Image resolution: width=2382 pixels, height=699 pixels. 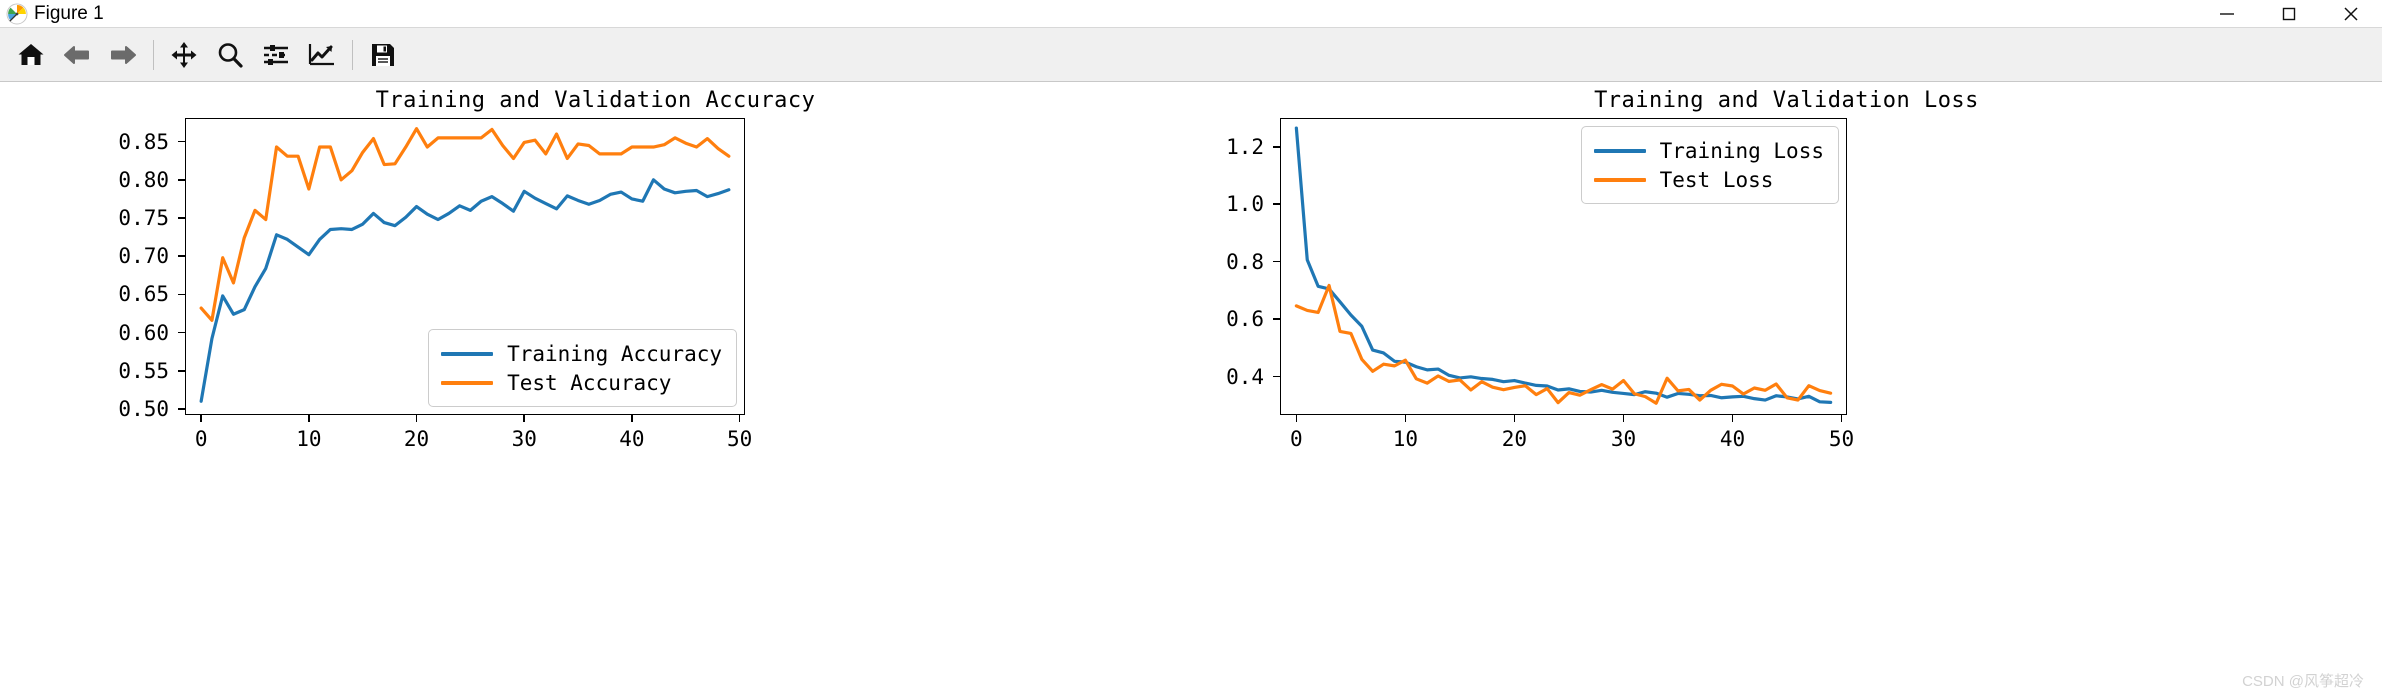 What do you see at coordinates (1245, 204) in the screenshot?
I see `y-tick-label: 1.0` at bounding box center [1245, 204].